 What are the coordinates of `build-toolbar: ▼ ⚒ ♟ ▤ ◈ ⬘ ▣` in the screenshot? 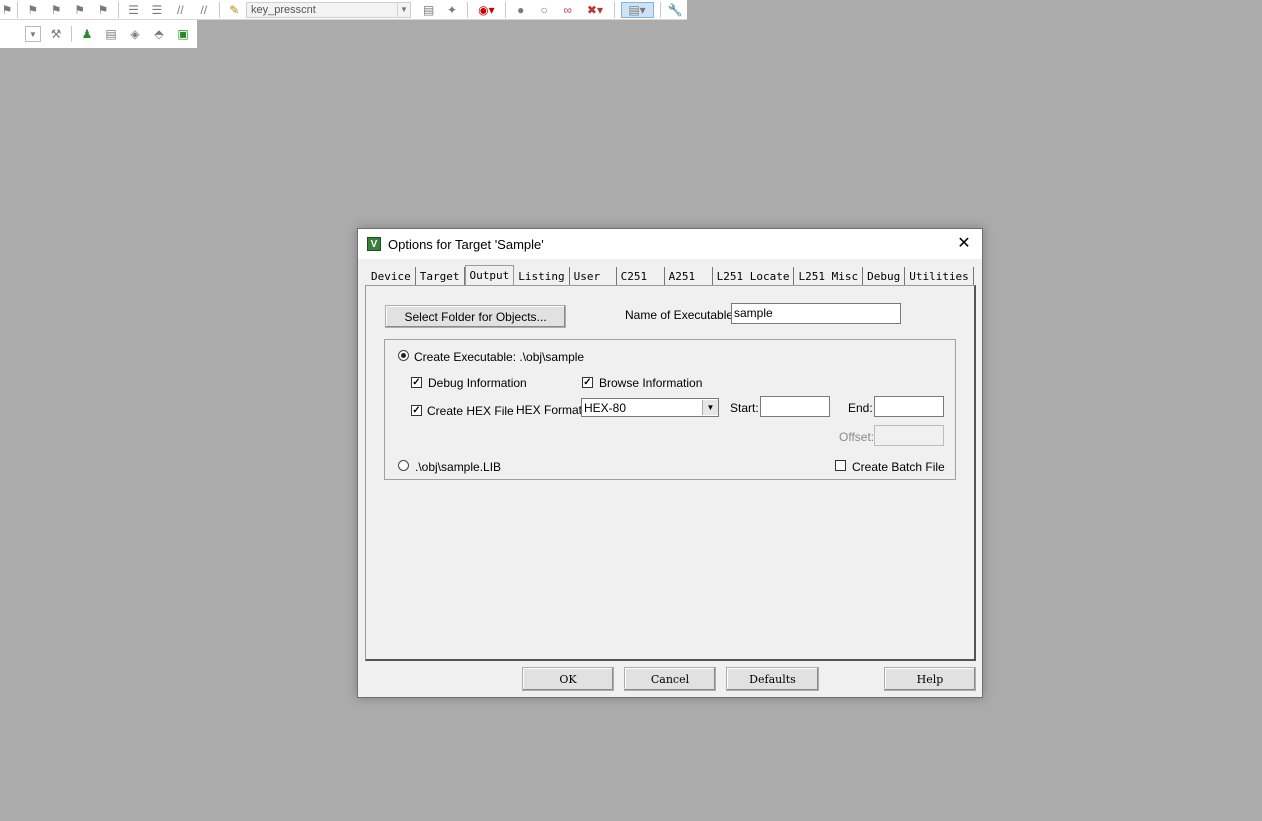 It's located at (98, 34).